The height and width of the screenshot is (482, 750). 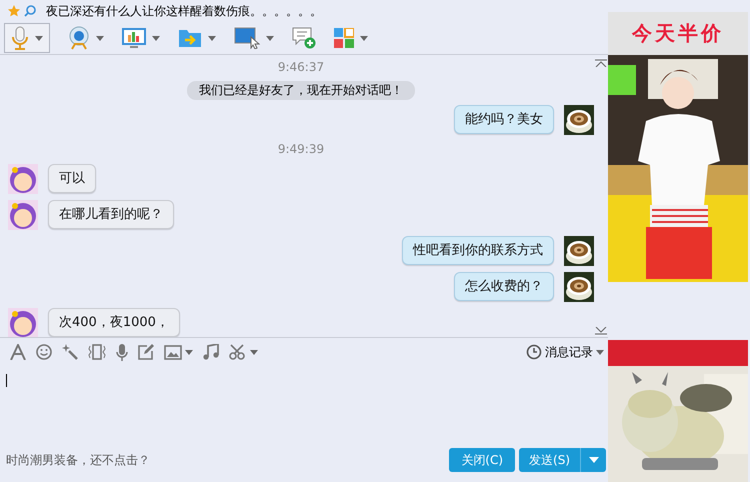 What do you see at coordinates (678, 33) in the screenshot?
I see `ad-headline: 今天半价` at bounding box center [678, 33].